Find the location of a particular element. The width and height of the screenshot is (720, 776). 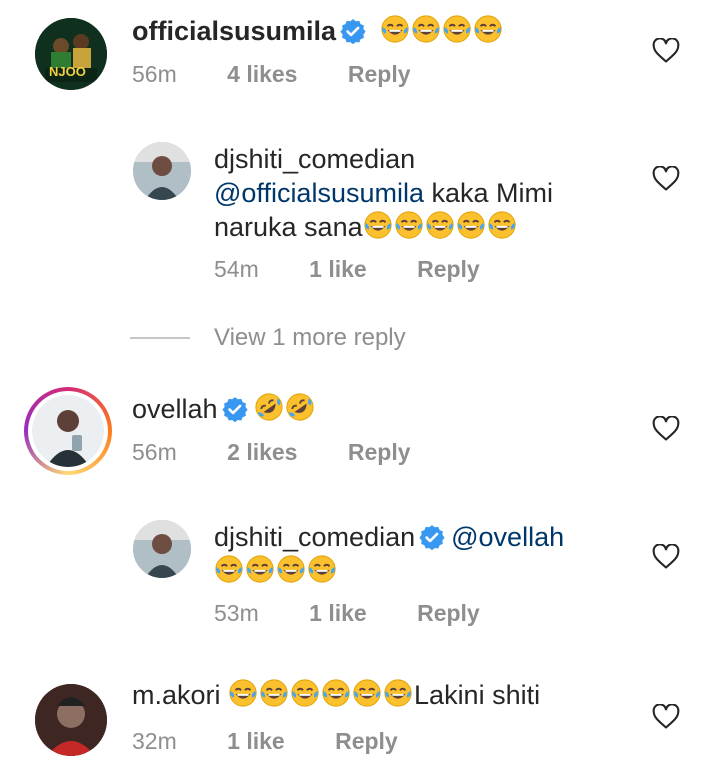

avatar-story-ring is located at coordinates (68, 431).